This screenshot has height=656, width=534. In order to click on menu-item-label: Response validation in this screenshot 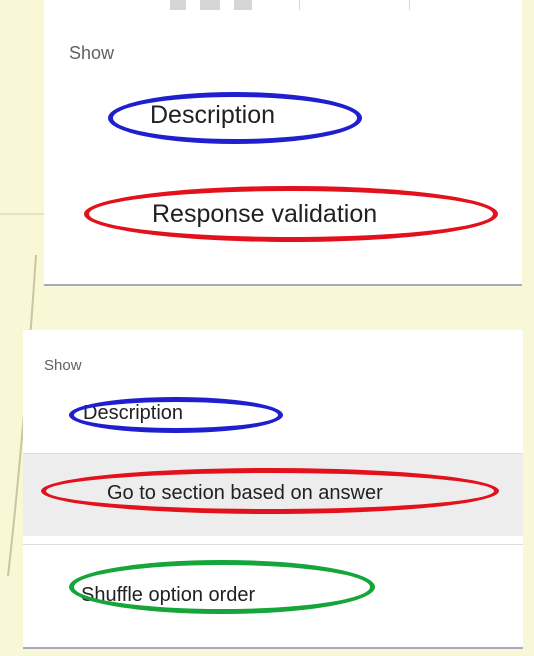, I will do `click(265, 214)`.